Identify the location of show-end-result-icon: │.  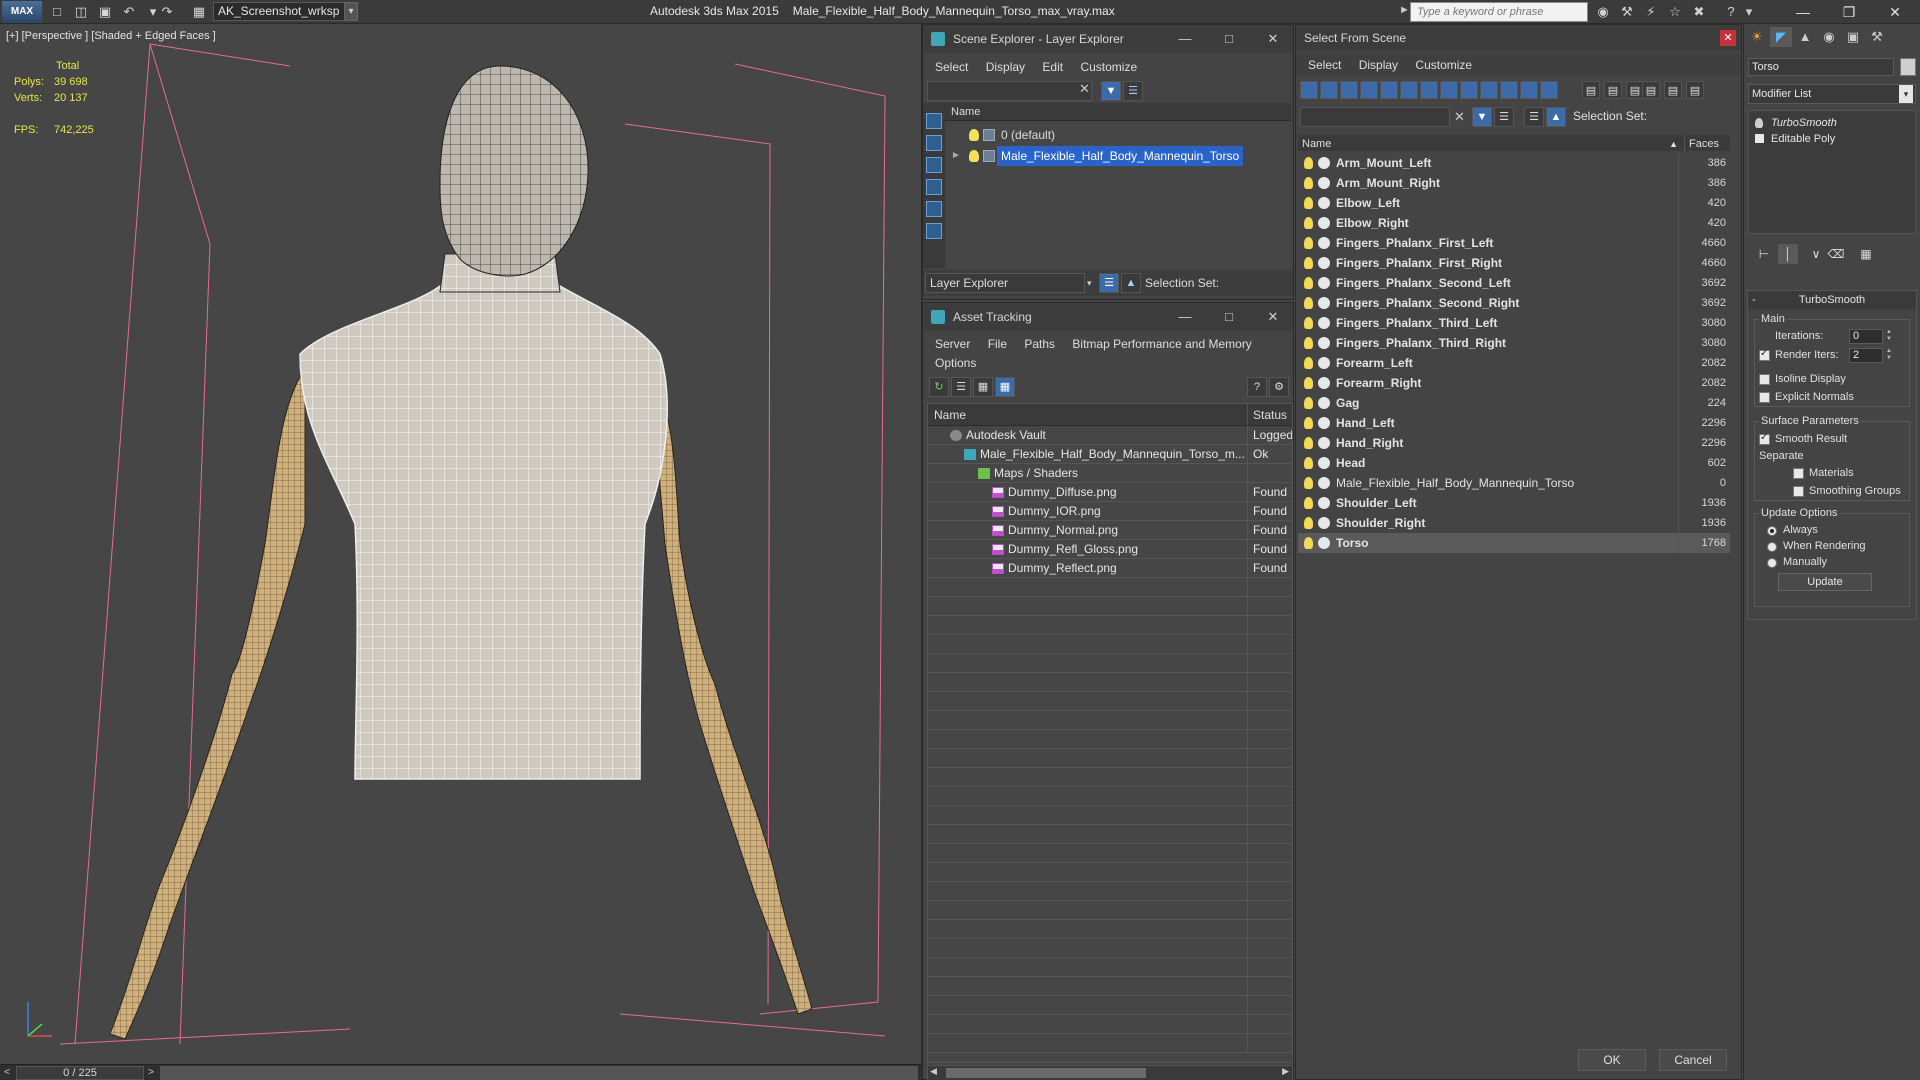
(1788, 254).